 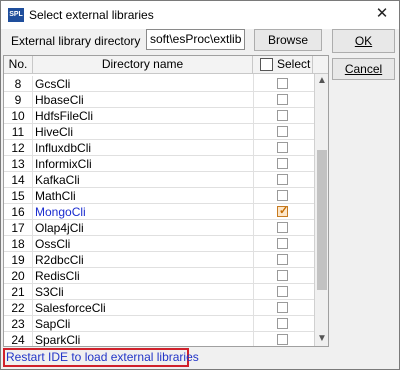 I want to click on row-number: 20, so click(x=18, y=276).